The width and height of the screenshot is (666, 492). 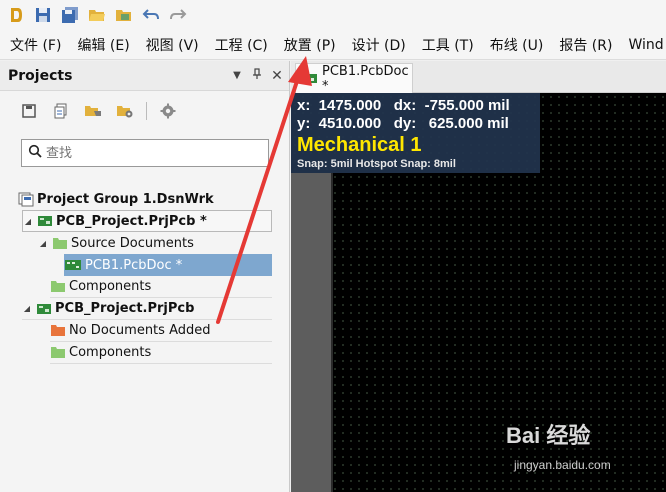 I want to click on workspace-icon, so click(x=26, y=199).